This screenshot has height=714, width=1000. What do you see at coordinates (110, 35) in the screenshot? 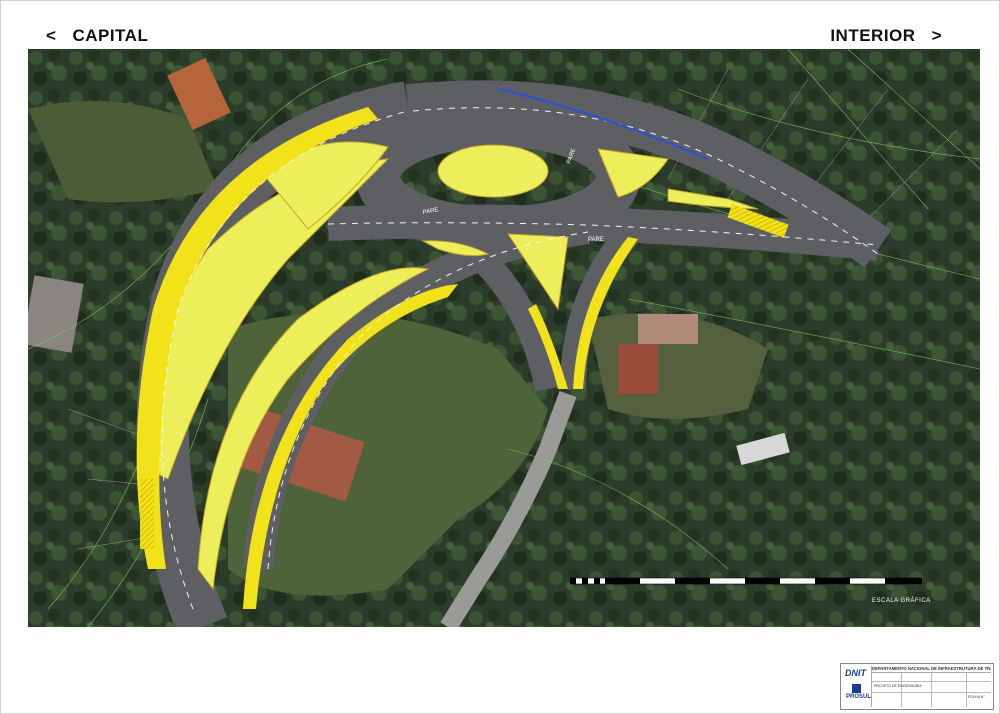
I see `capital-label: CAPITAL` at bounding box center [110, 35].